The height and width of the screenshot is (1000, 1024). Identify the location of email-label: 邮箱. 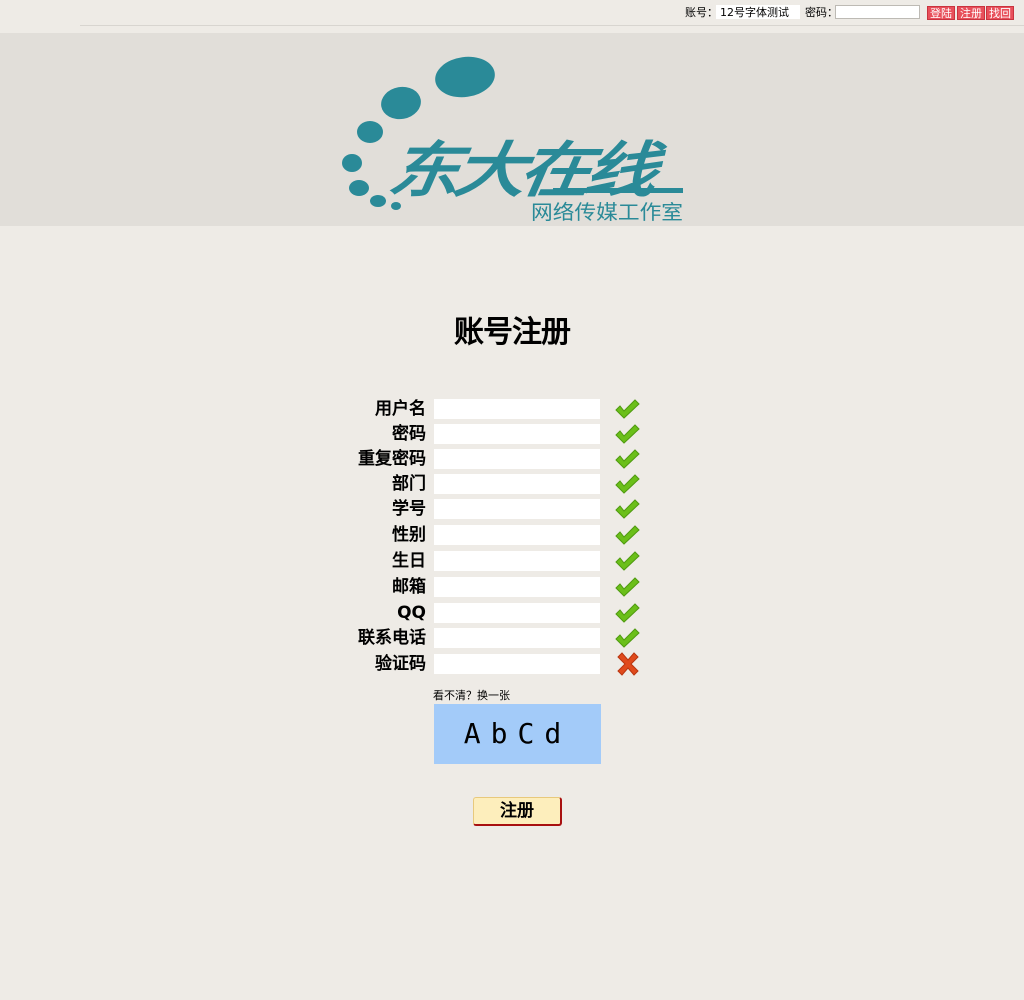
(409, 587).